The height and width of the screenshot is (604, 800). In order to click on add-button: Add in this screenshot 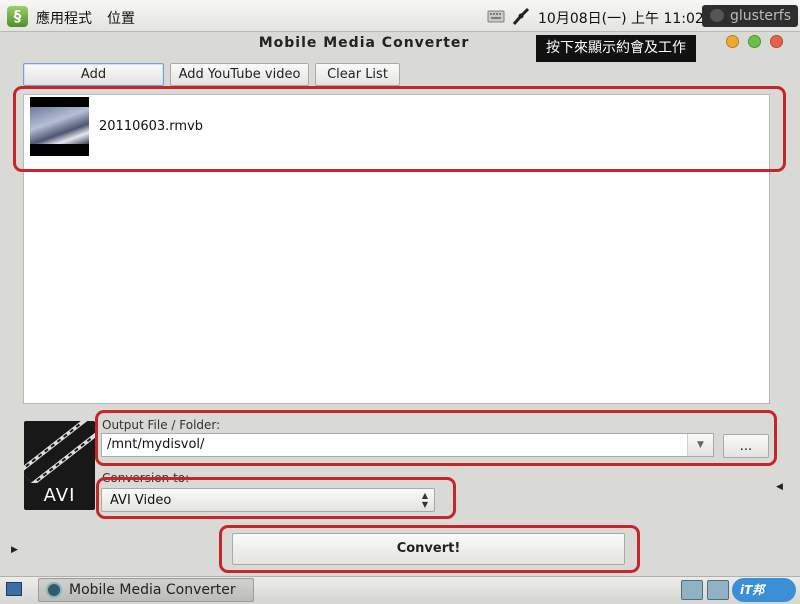, I will do `click(93, 74)`.